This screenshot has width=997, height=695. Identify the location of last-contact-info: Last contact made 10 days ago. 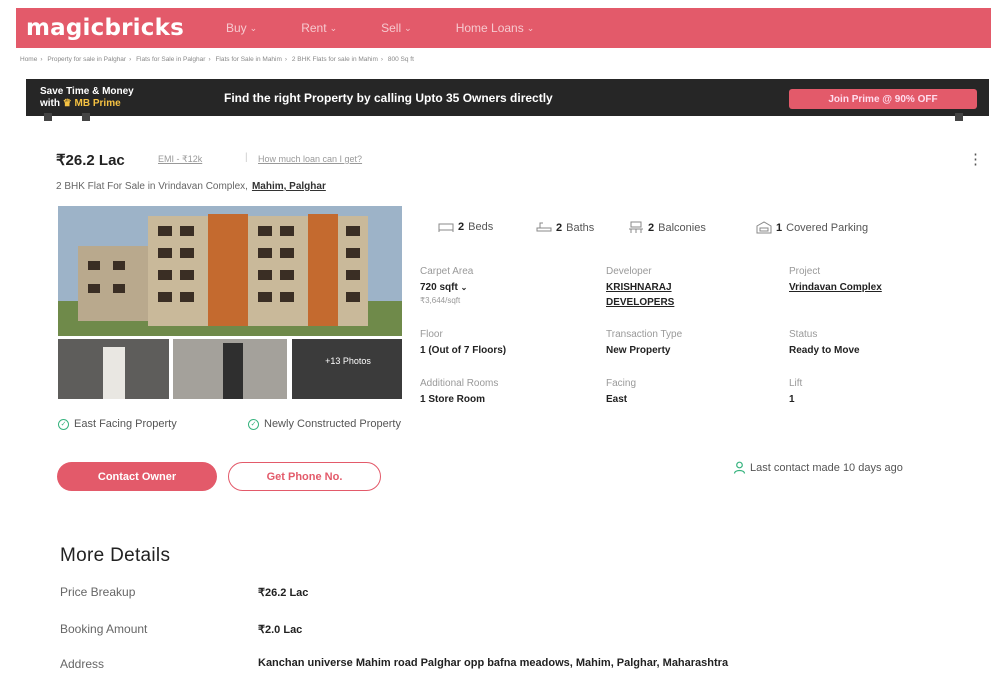
(818, 467).